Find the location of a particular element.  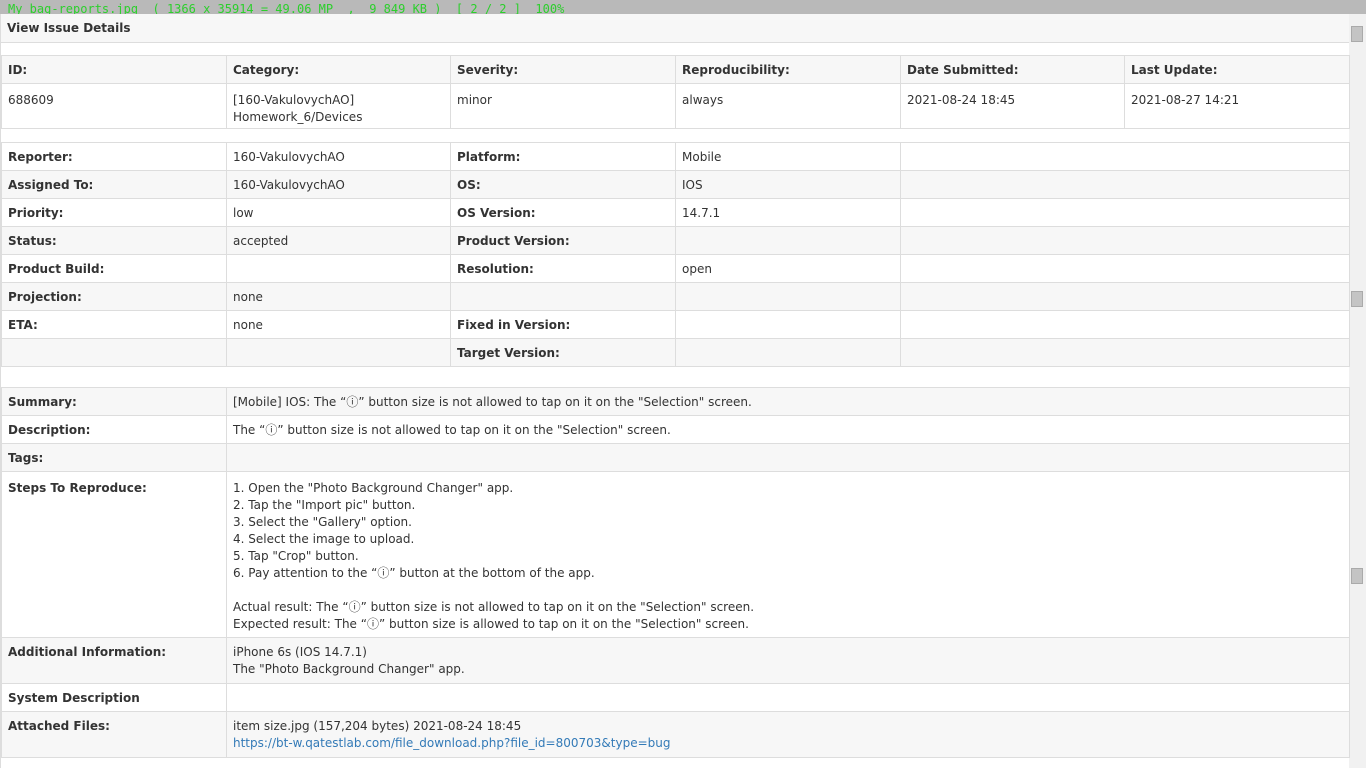

platform-value: Mobile is located at coordinates (788, 156).